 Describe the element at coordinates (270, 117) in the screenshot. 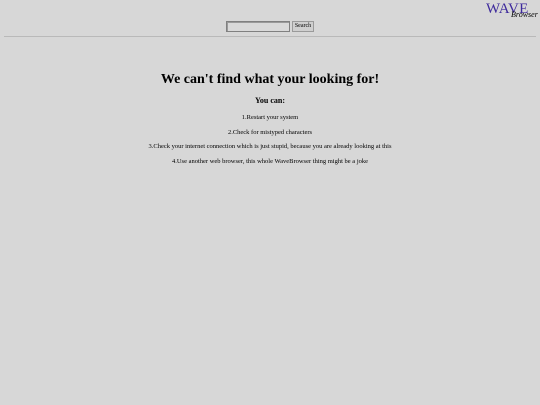

I see `suggestion-item: 1.Restart your system` at that location.